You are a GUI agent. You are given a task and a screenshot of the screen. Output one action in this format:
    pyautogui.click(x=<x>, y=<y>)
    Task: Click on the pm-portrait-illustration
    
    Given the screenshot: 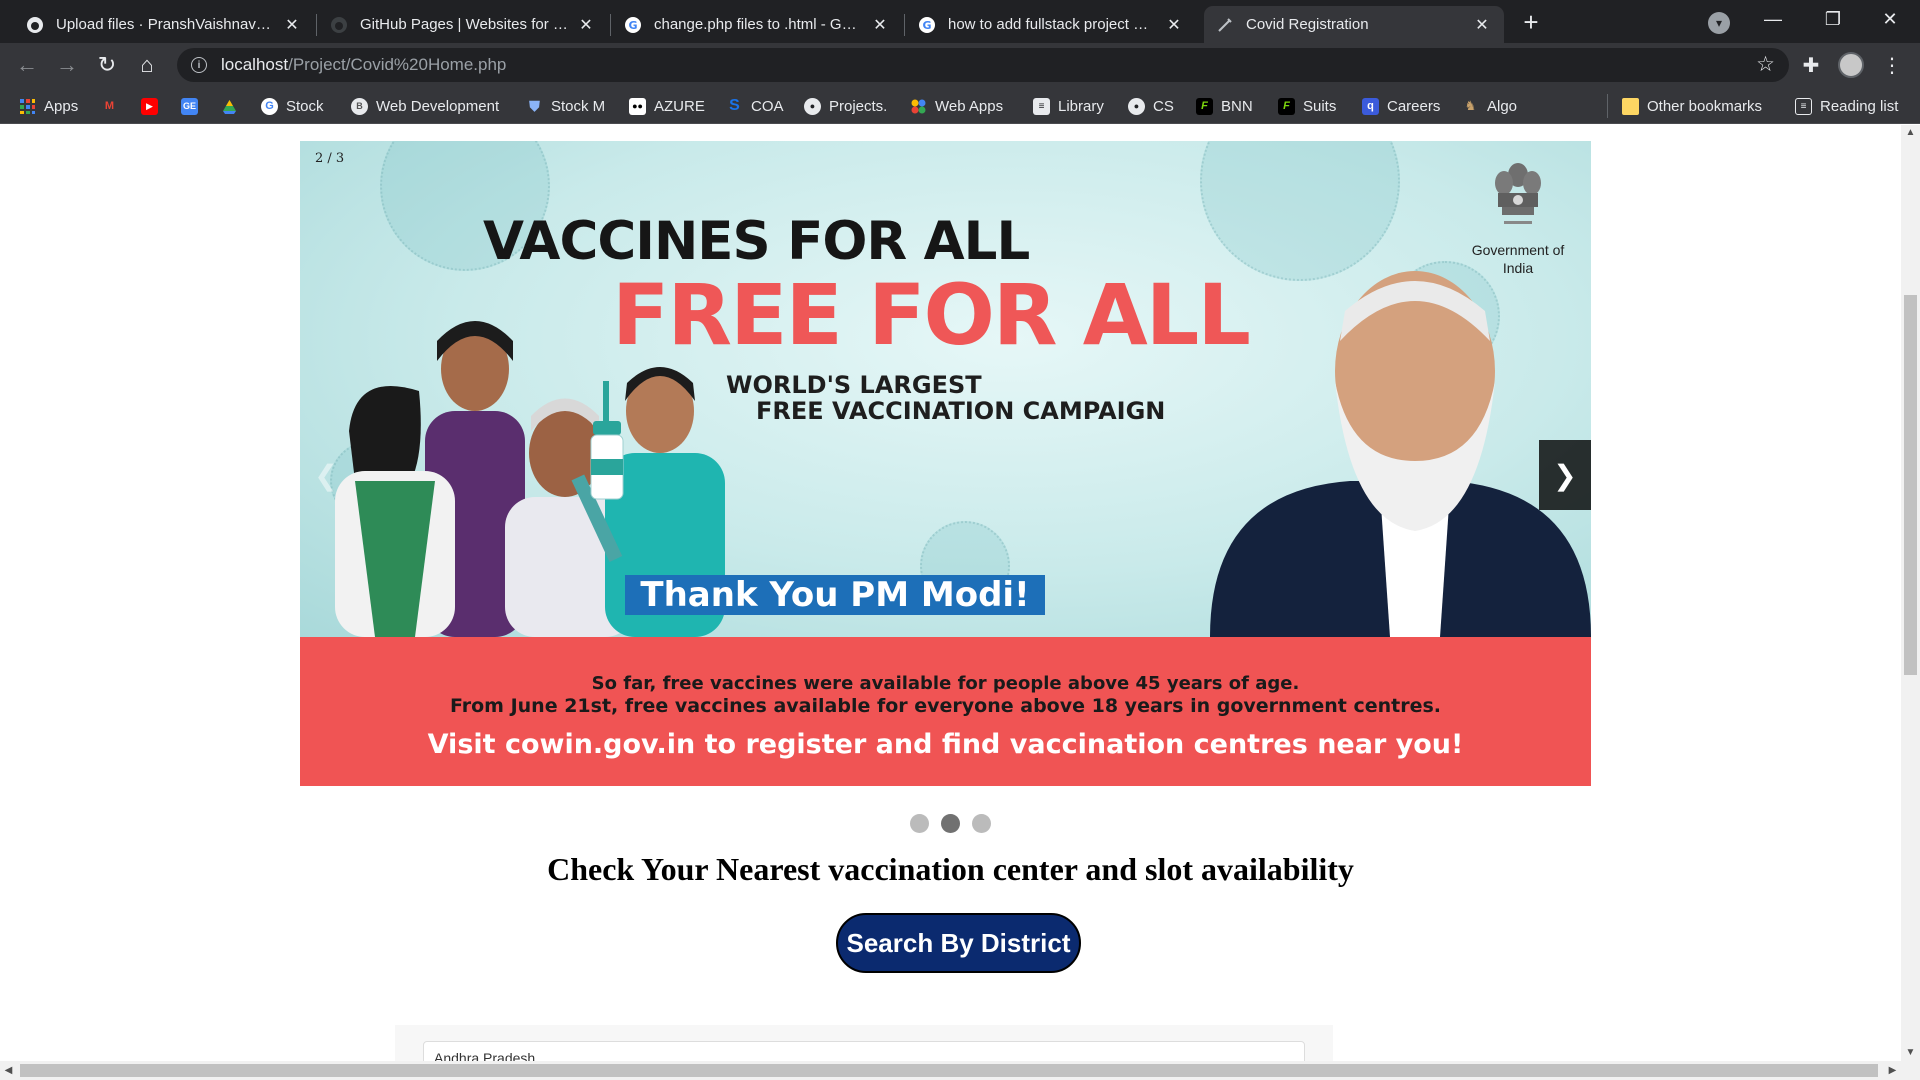 What is the action you would take?
    pyautogui.click(x=1400, y=454)
    